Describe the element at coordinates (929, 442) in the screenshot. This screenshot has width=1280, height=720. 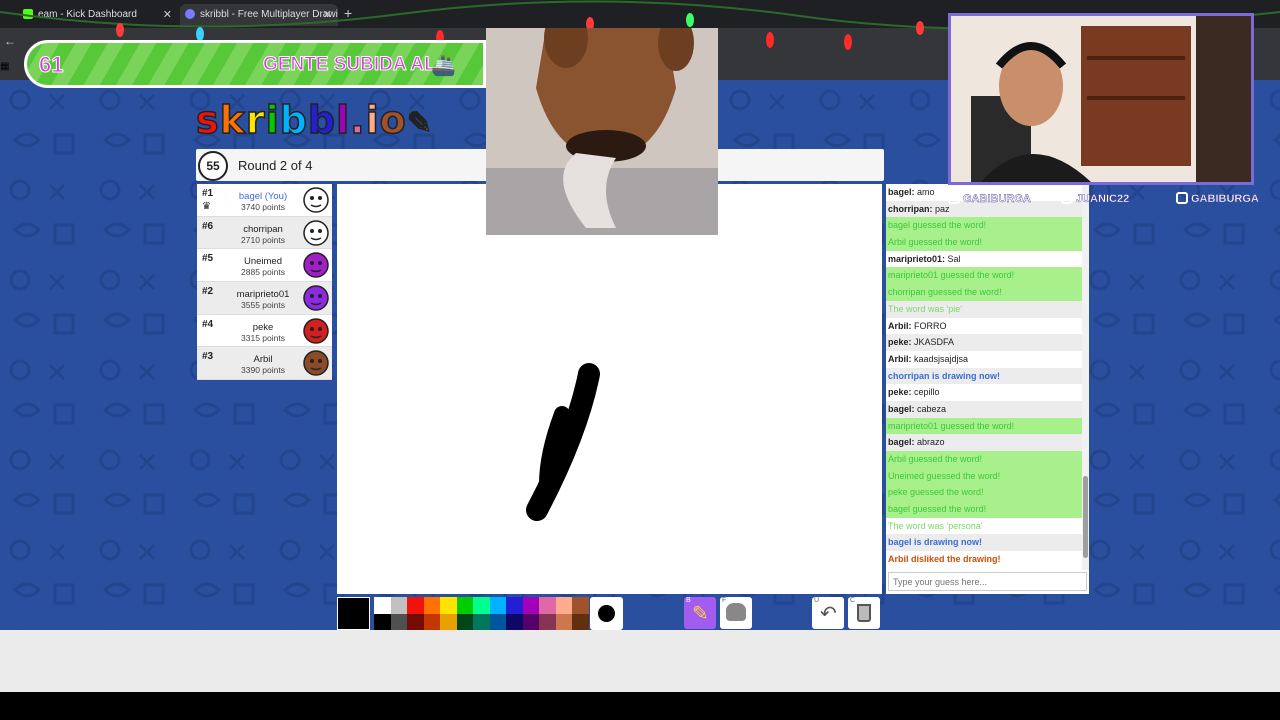
I see `chat-text: abrazo` at that location.